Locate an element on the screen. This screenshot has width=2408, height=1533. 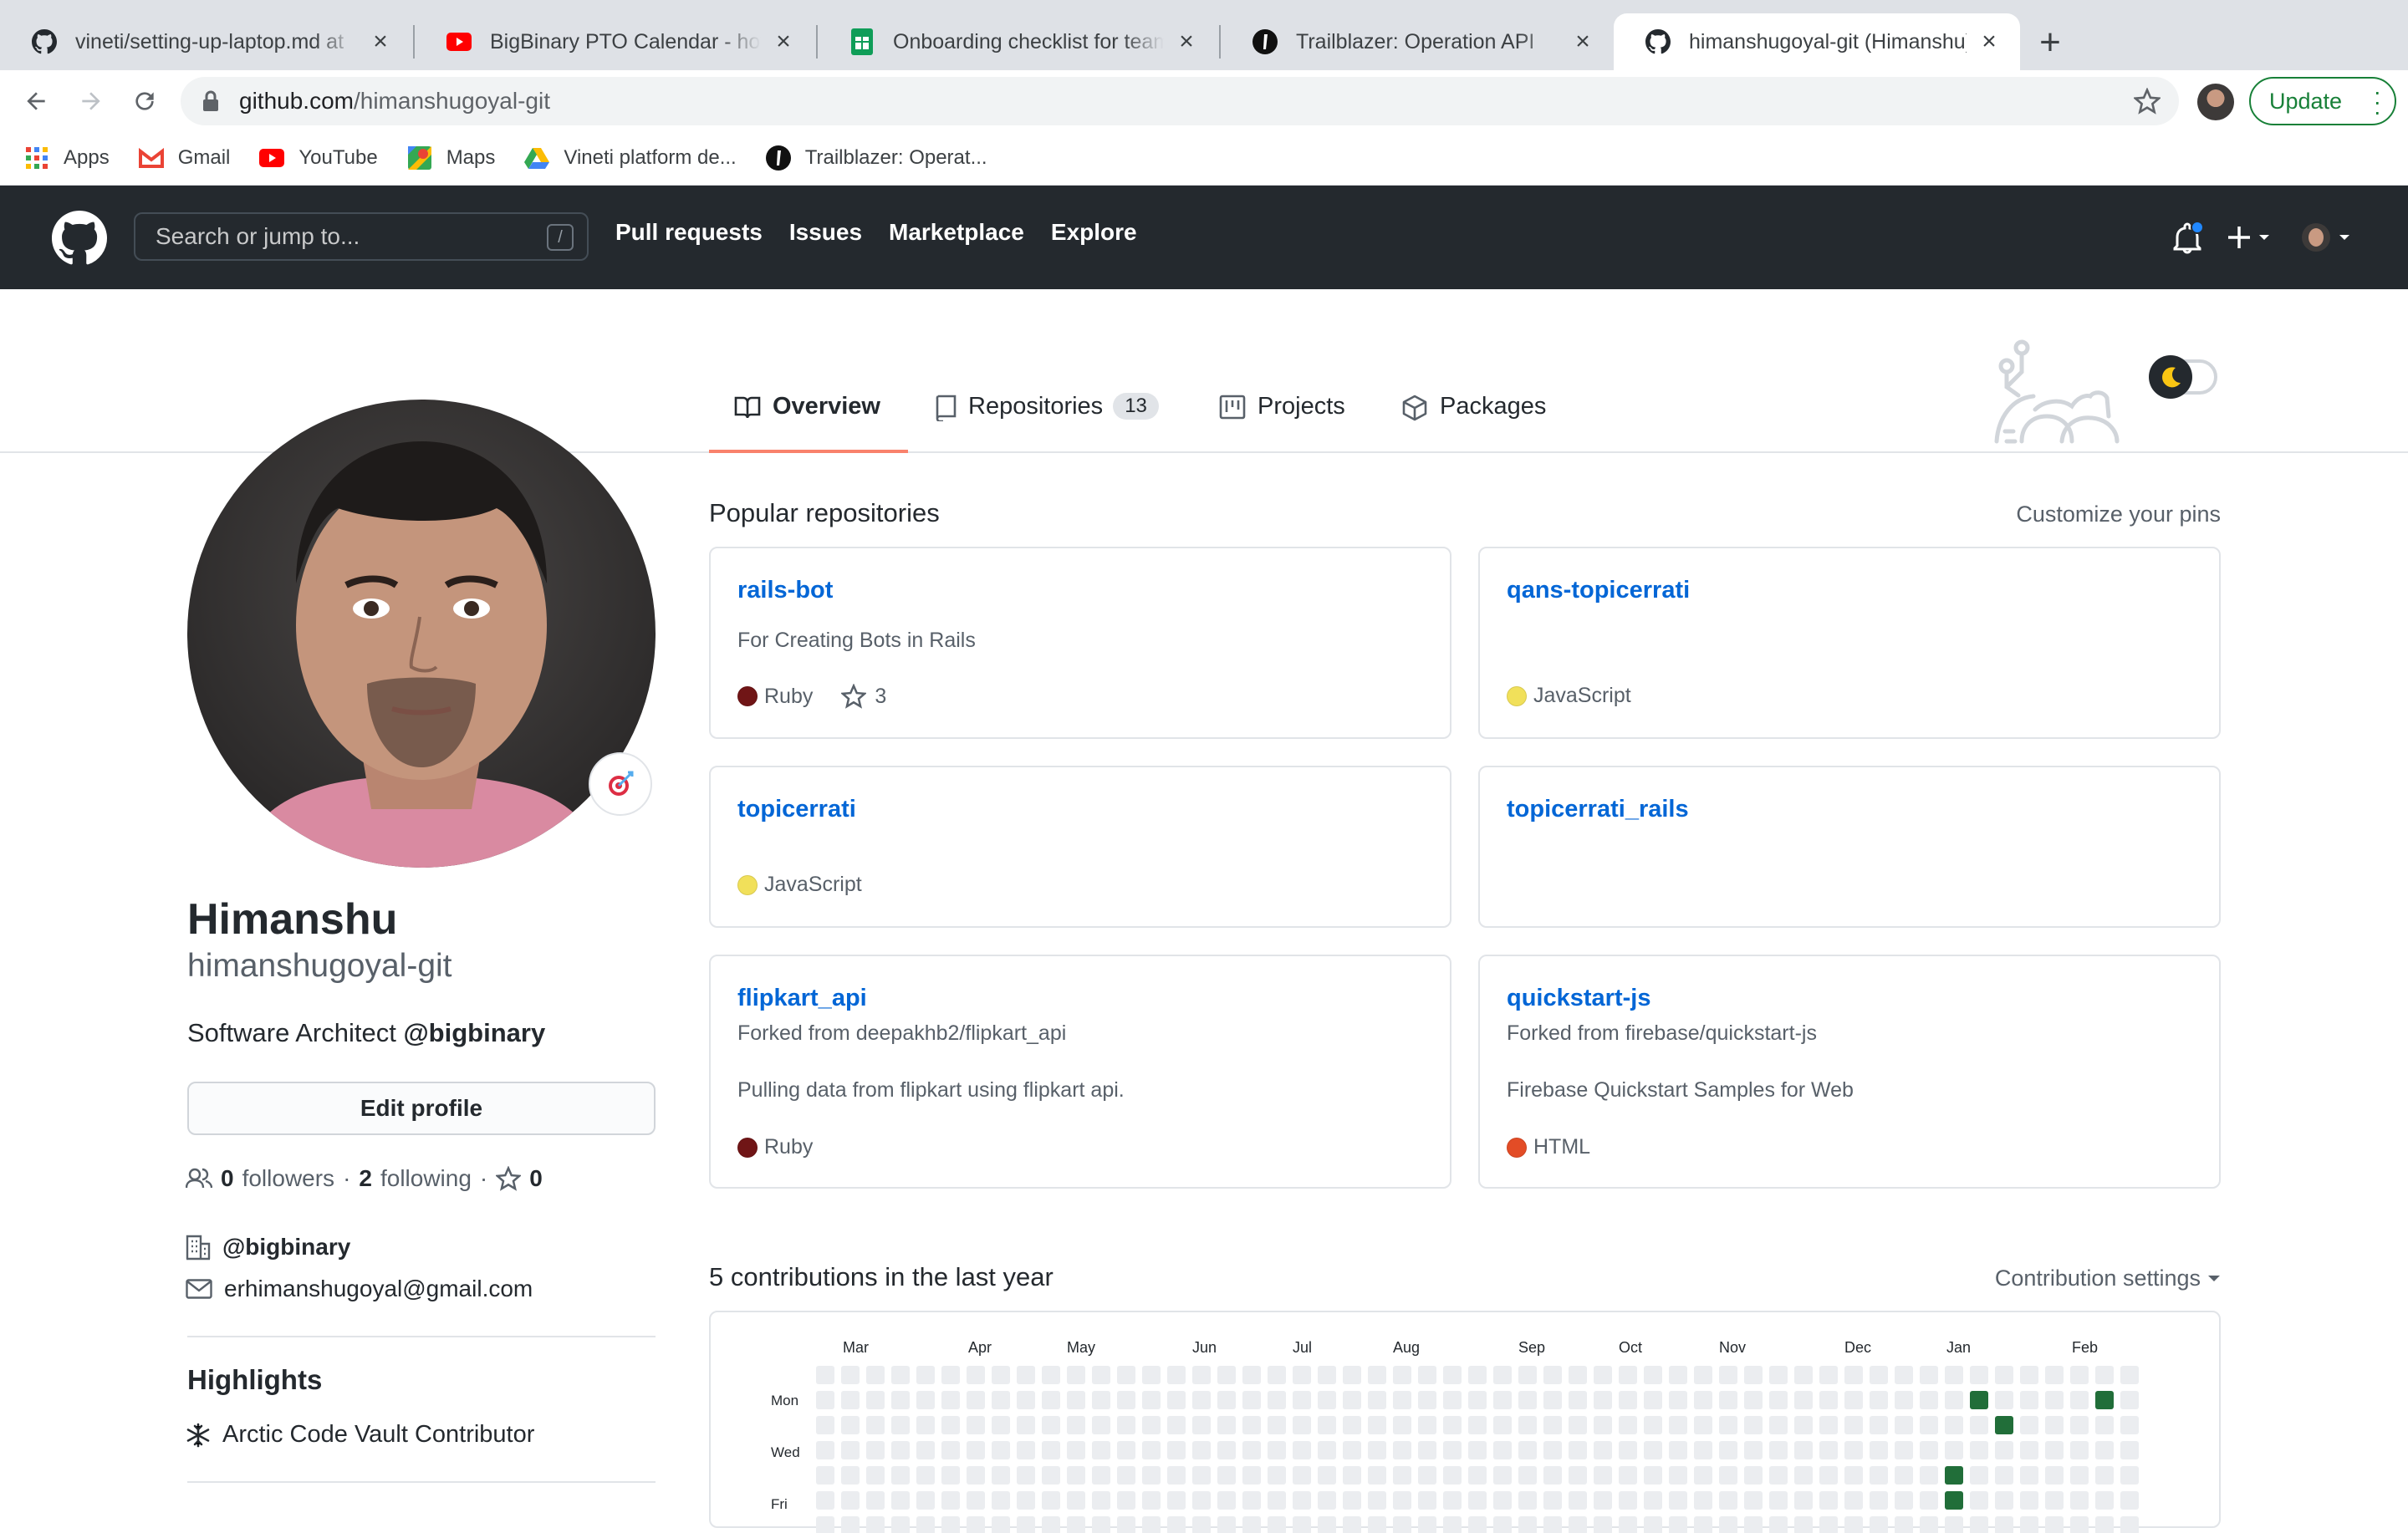
repo-name-link: topicerrati is located at coordinates (797, 809).